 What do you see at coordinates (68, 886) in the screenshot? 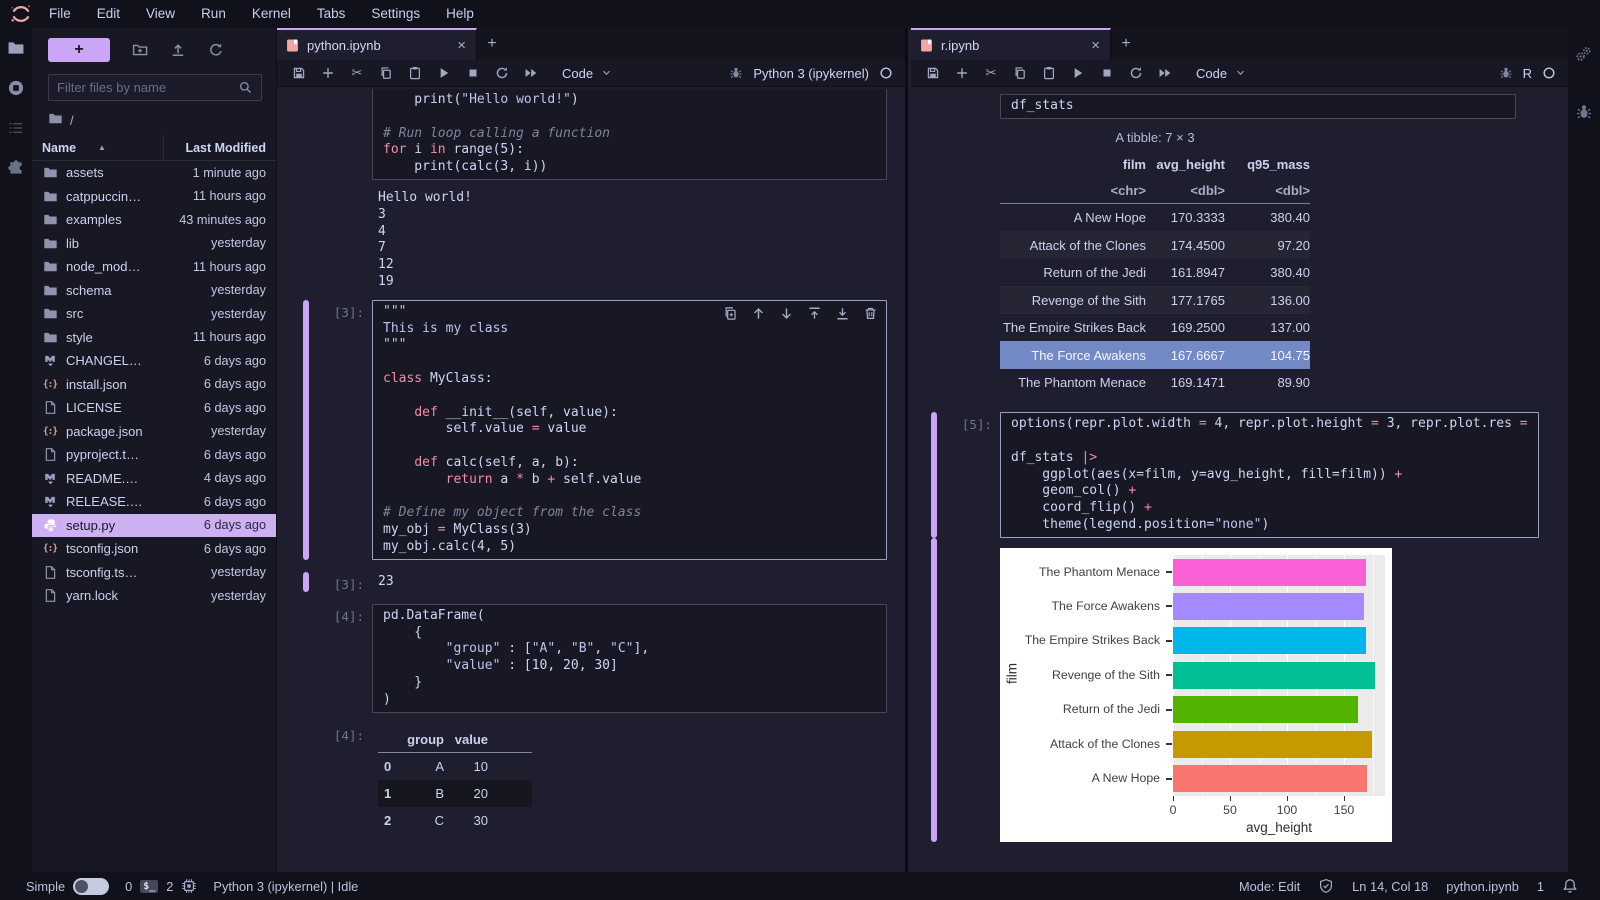
I see `simple-mode-toggle: Simple` at bounding box center [68, 886].